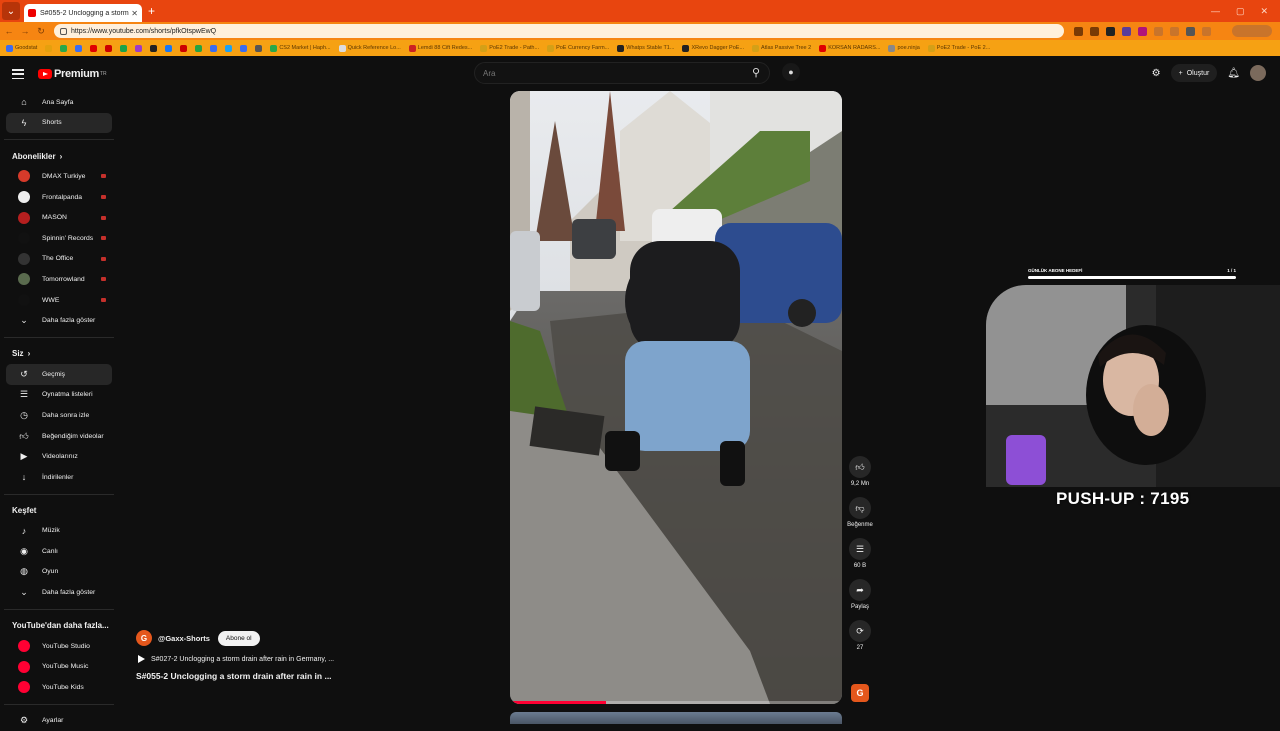 The width and height of the screenshot is (1280, 731). What do you see at coordinates (9, 31) in the screenshot?
I see `back-icon: ←` at bounding box center [9, 31].